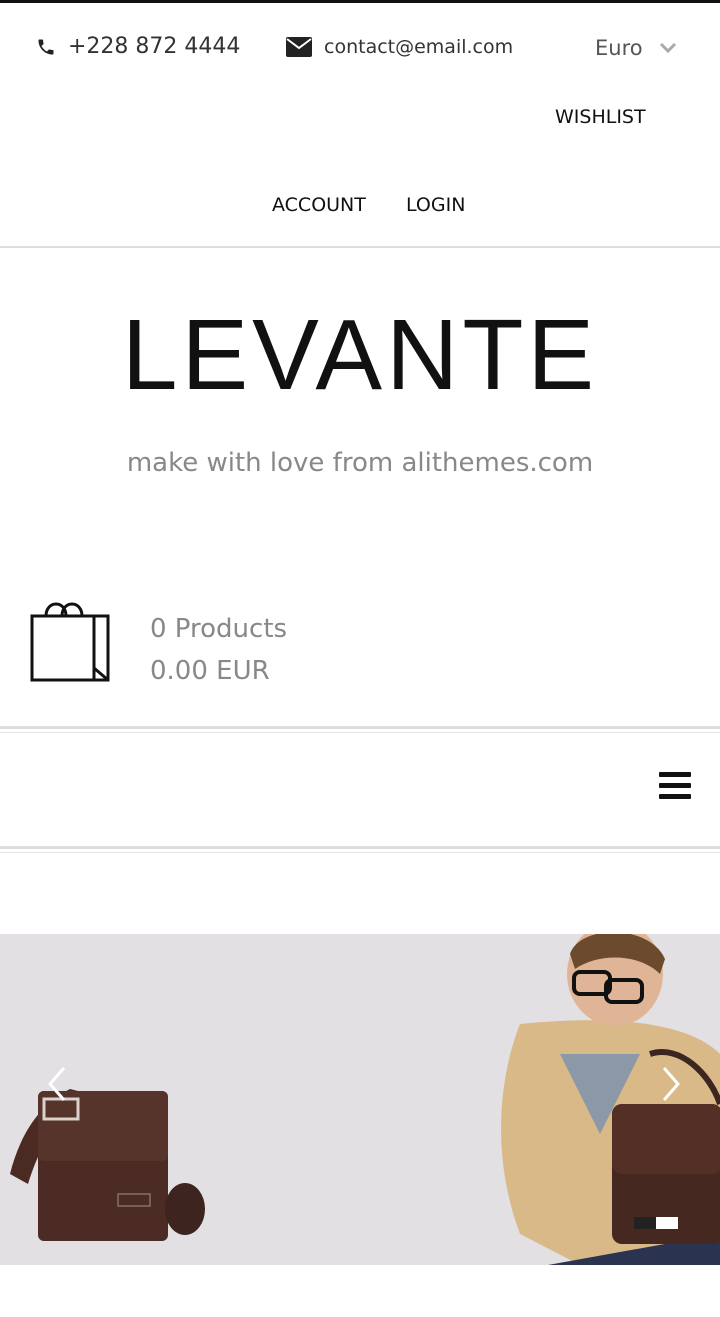  Describe the element at coordinates (619, 48) in the screenshot. I see `currency-label: Euro` at that location.